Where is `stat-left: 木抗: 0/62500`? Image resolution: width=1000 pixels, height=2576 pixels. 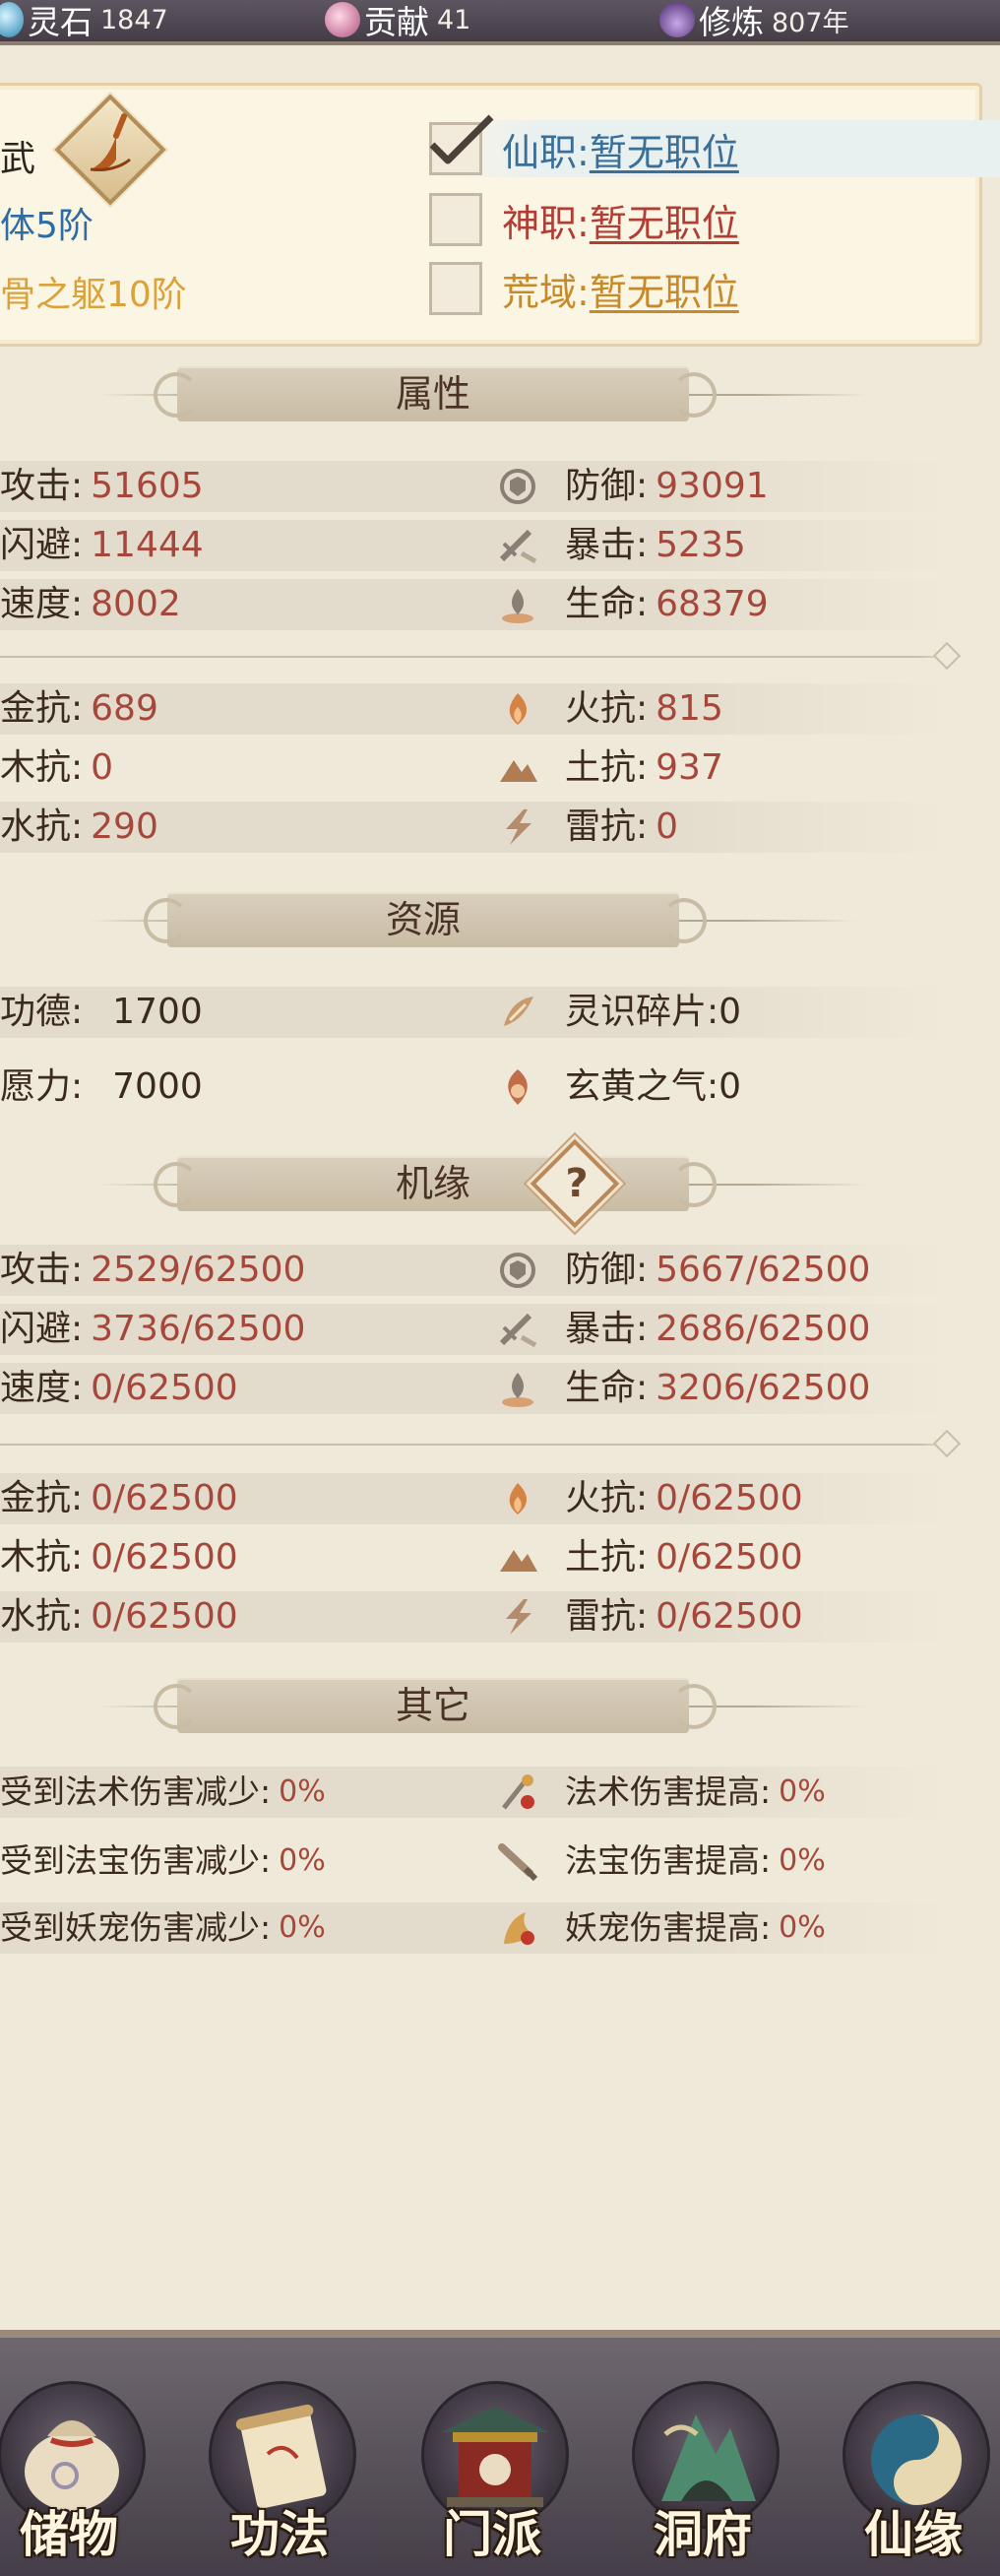 stat-left: 木抗: 0/62500 is located at coordinates (119, 1557).